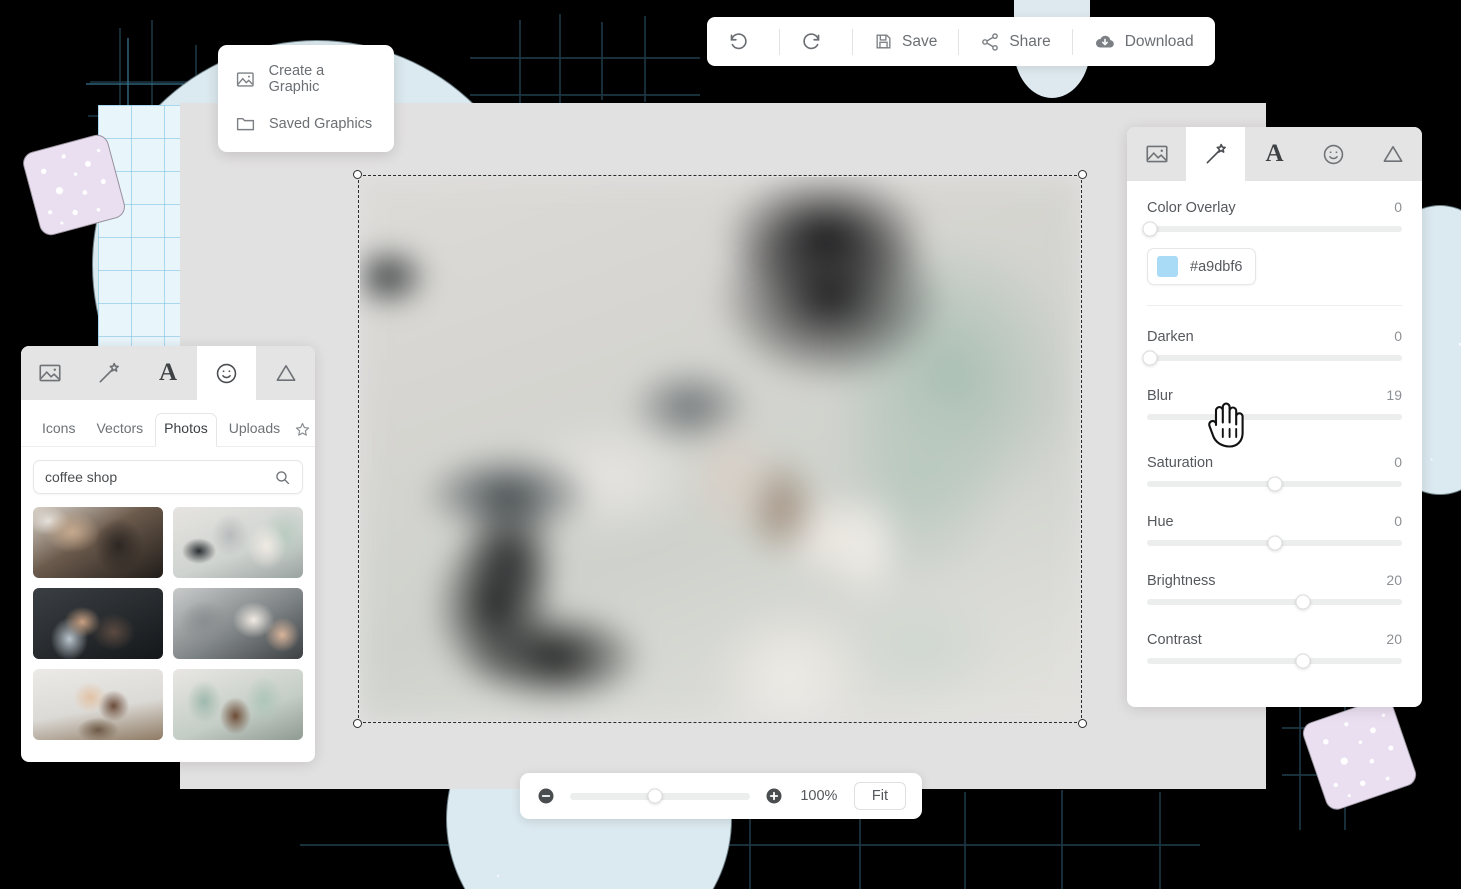 Image resolution: width=1461 pixels, height=889 pixels. Describe the element at coordinates (296, 79) in the screenshot. I see `menu-item-label: Create a Graphic` at that location.